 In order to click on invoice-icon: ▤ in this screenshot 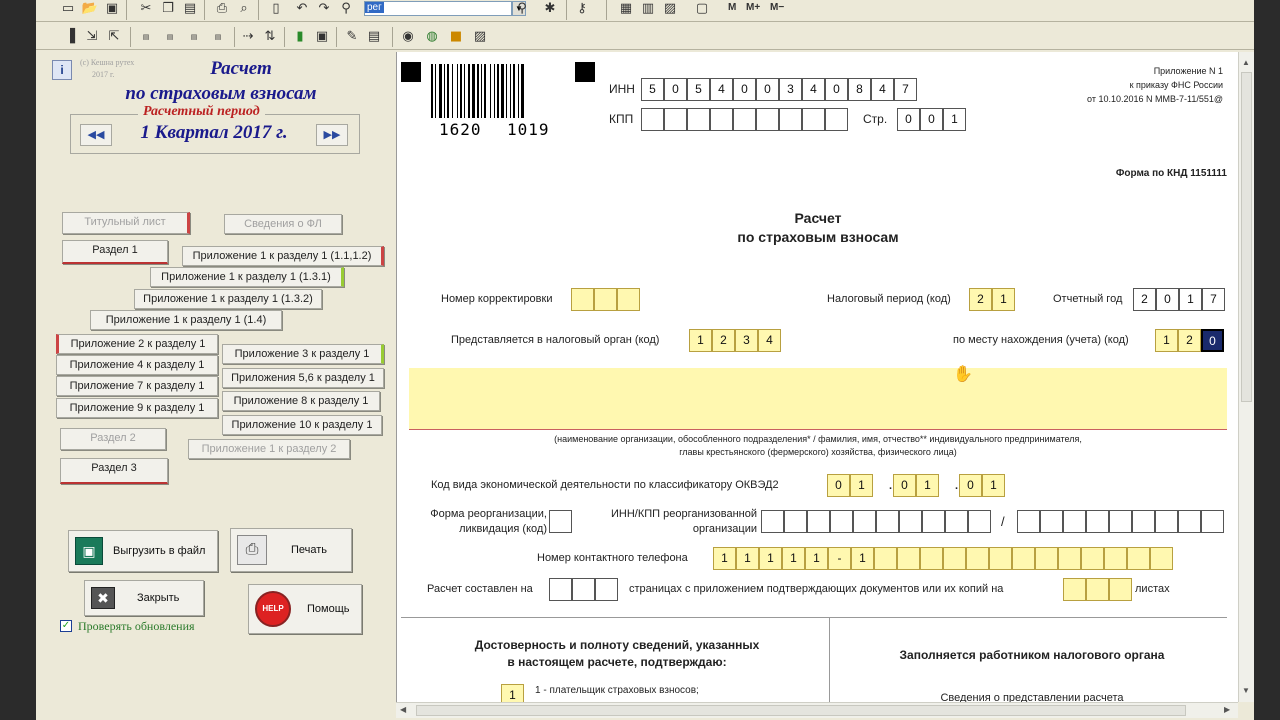, I will do `click(146, 37)`.